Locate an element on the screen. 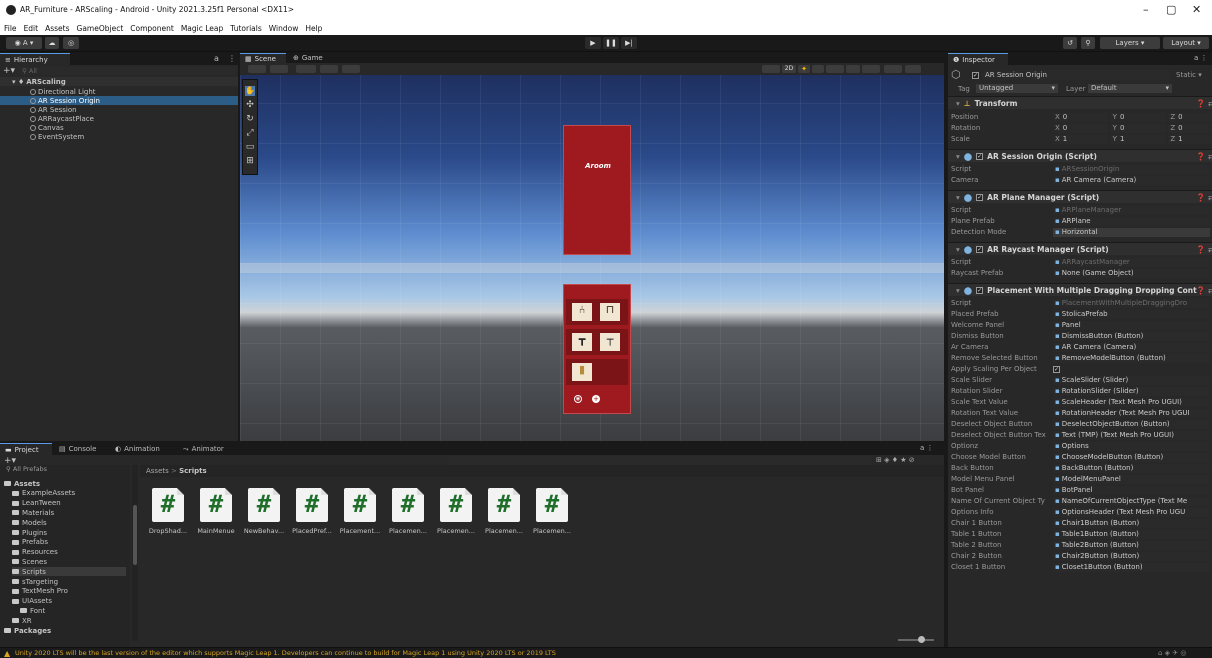 Image resolution: width=1212 pixels, height=658 pixels. project-folder-item: Packages is located at coordinates (27, 630).